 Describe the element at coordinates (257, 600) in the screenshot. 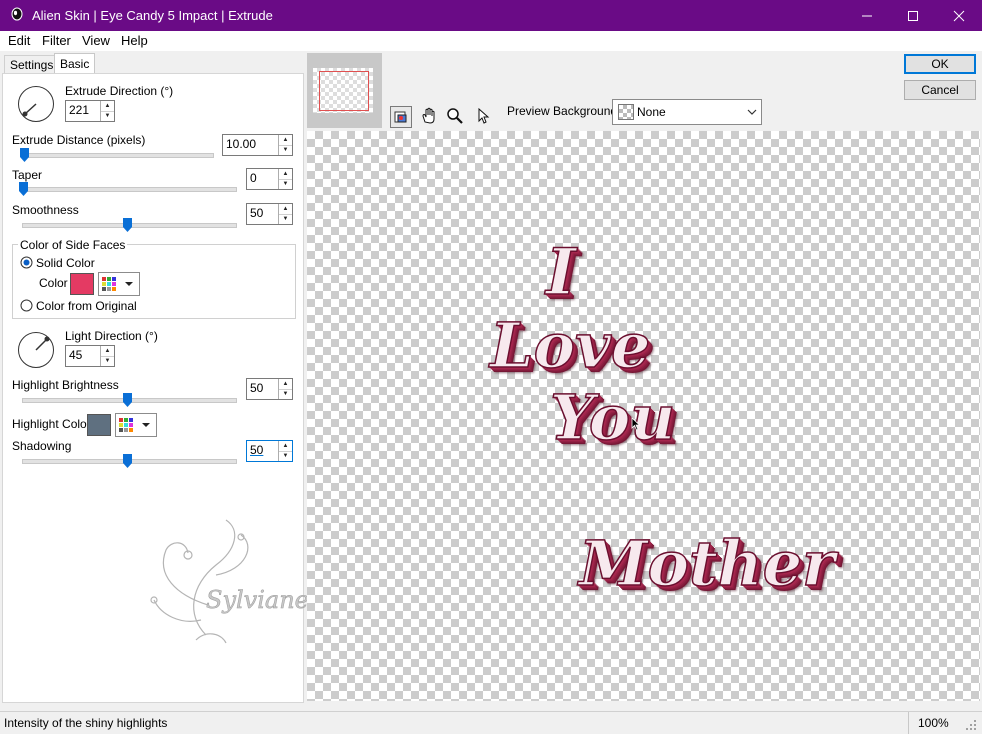

I see `watermark-text: Sylviane` at that location.